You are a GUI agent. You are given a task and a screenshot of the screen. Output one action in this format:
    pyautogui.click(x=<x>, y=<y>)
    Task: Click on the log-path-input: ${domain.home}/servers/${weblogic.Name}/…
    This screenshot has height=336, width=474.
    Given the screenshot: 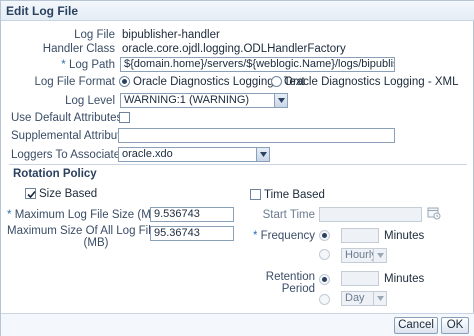 What is the action you would take?
    pyautogui.click(x=257, y=64)
    